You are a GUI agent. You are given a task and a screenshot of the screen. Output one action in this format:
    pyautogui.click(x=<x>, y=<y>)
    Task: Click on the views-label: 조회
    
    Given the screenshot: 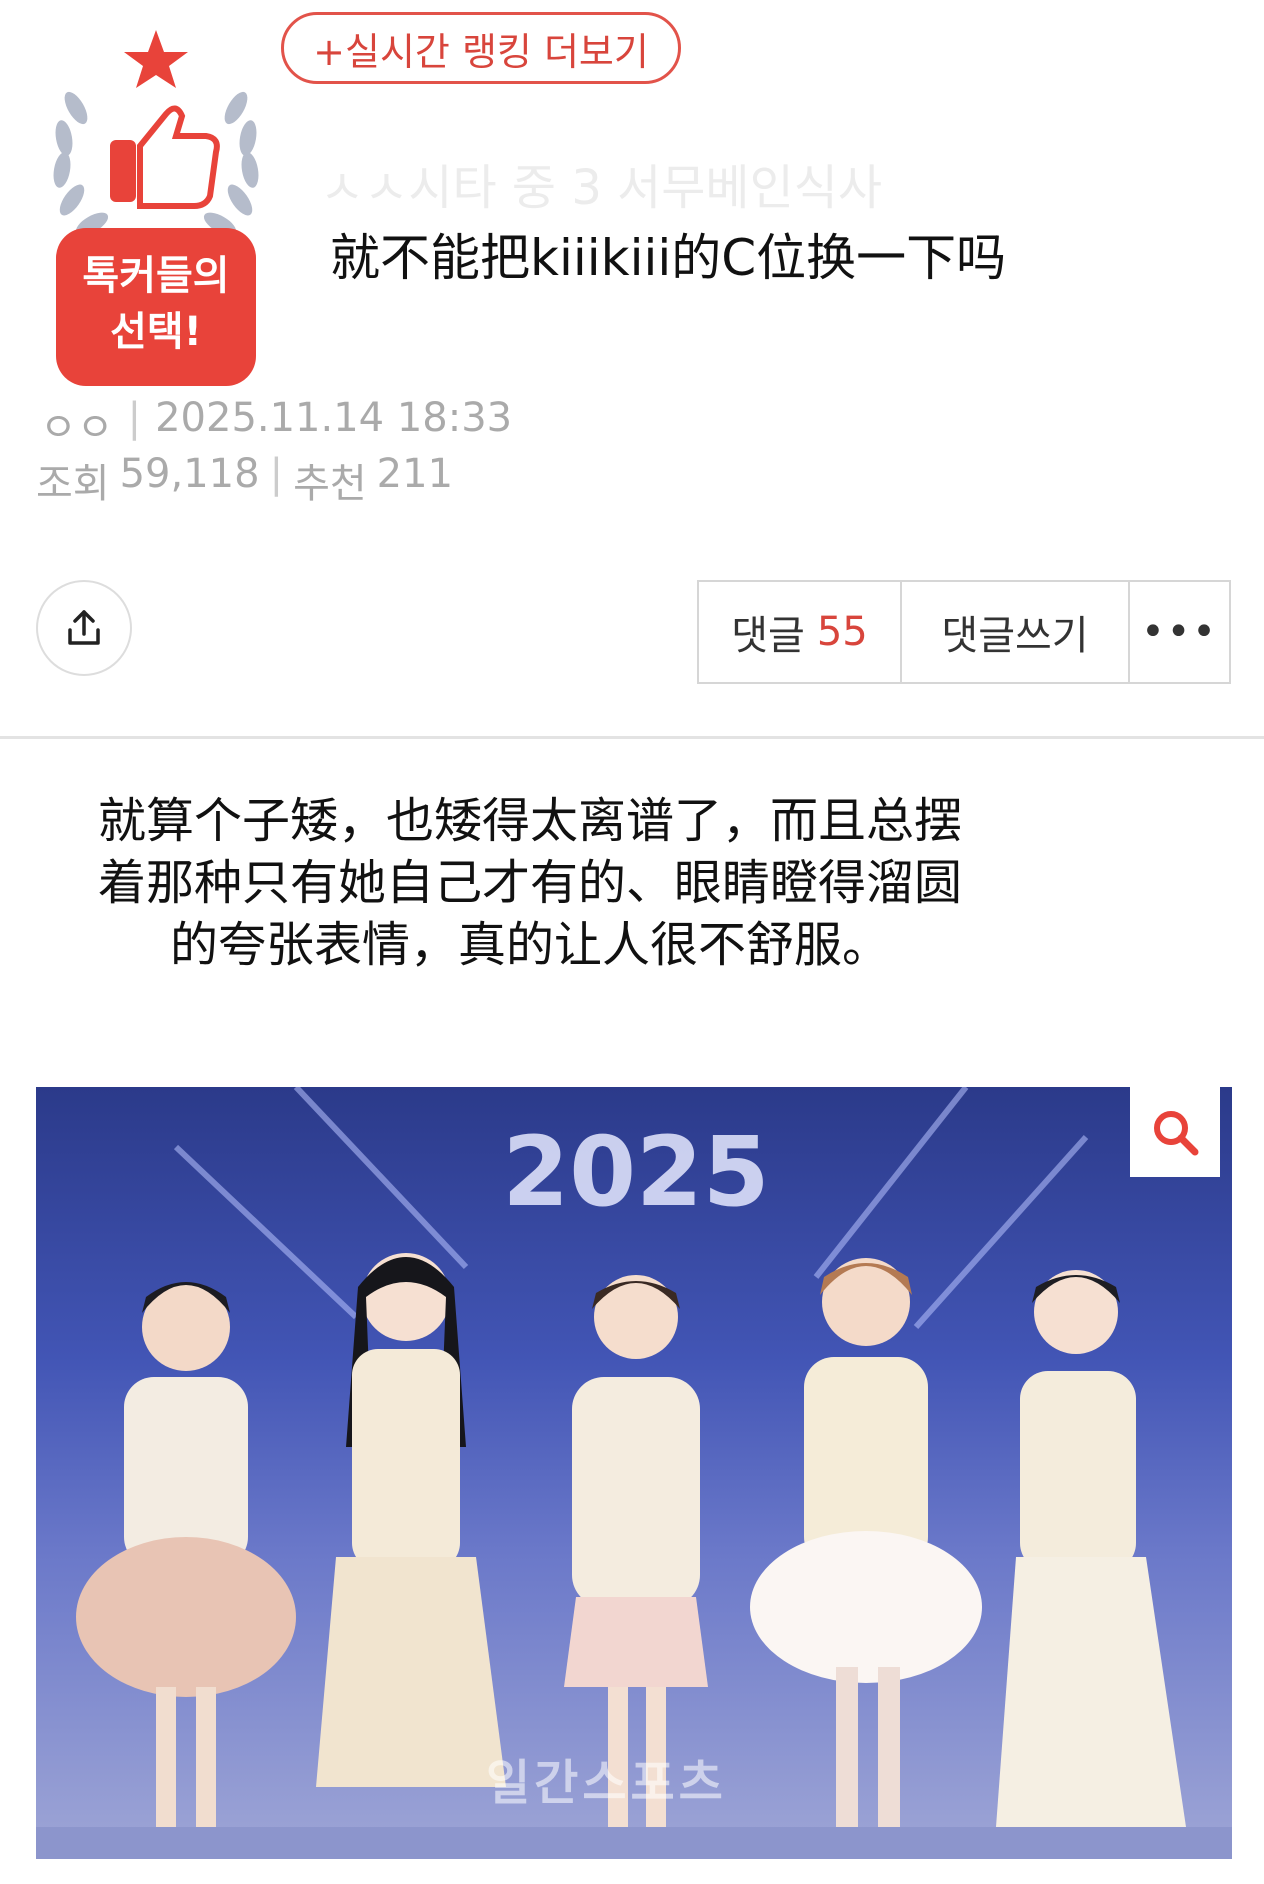 What is the action you would take?
    pyautogui.click(x=73, y=484)
    